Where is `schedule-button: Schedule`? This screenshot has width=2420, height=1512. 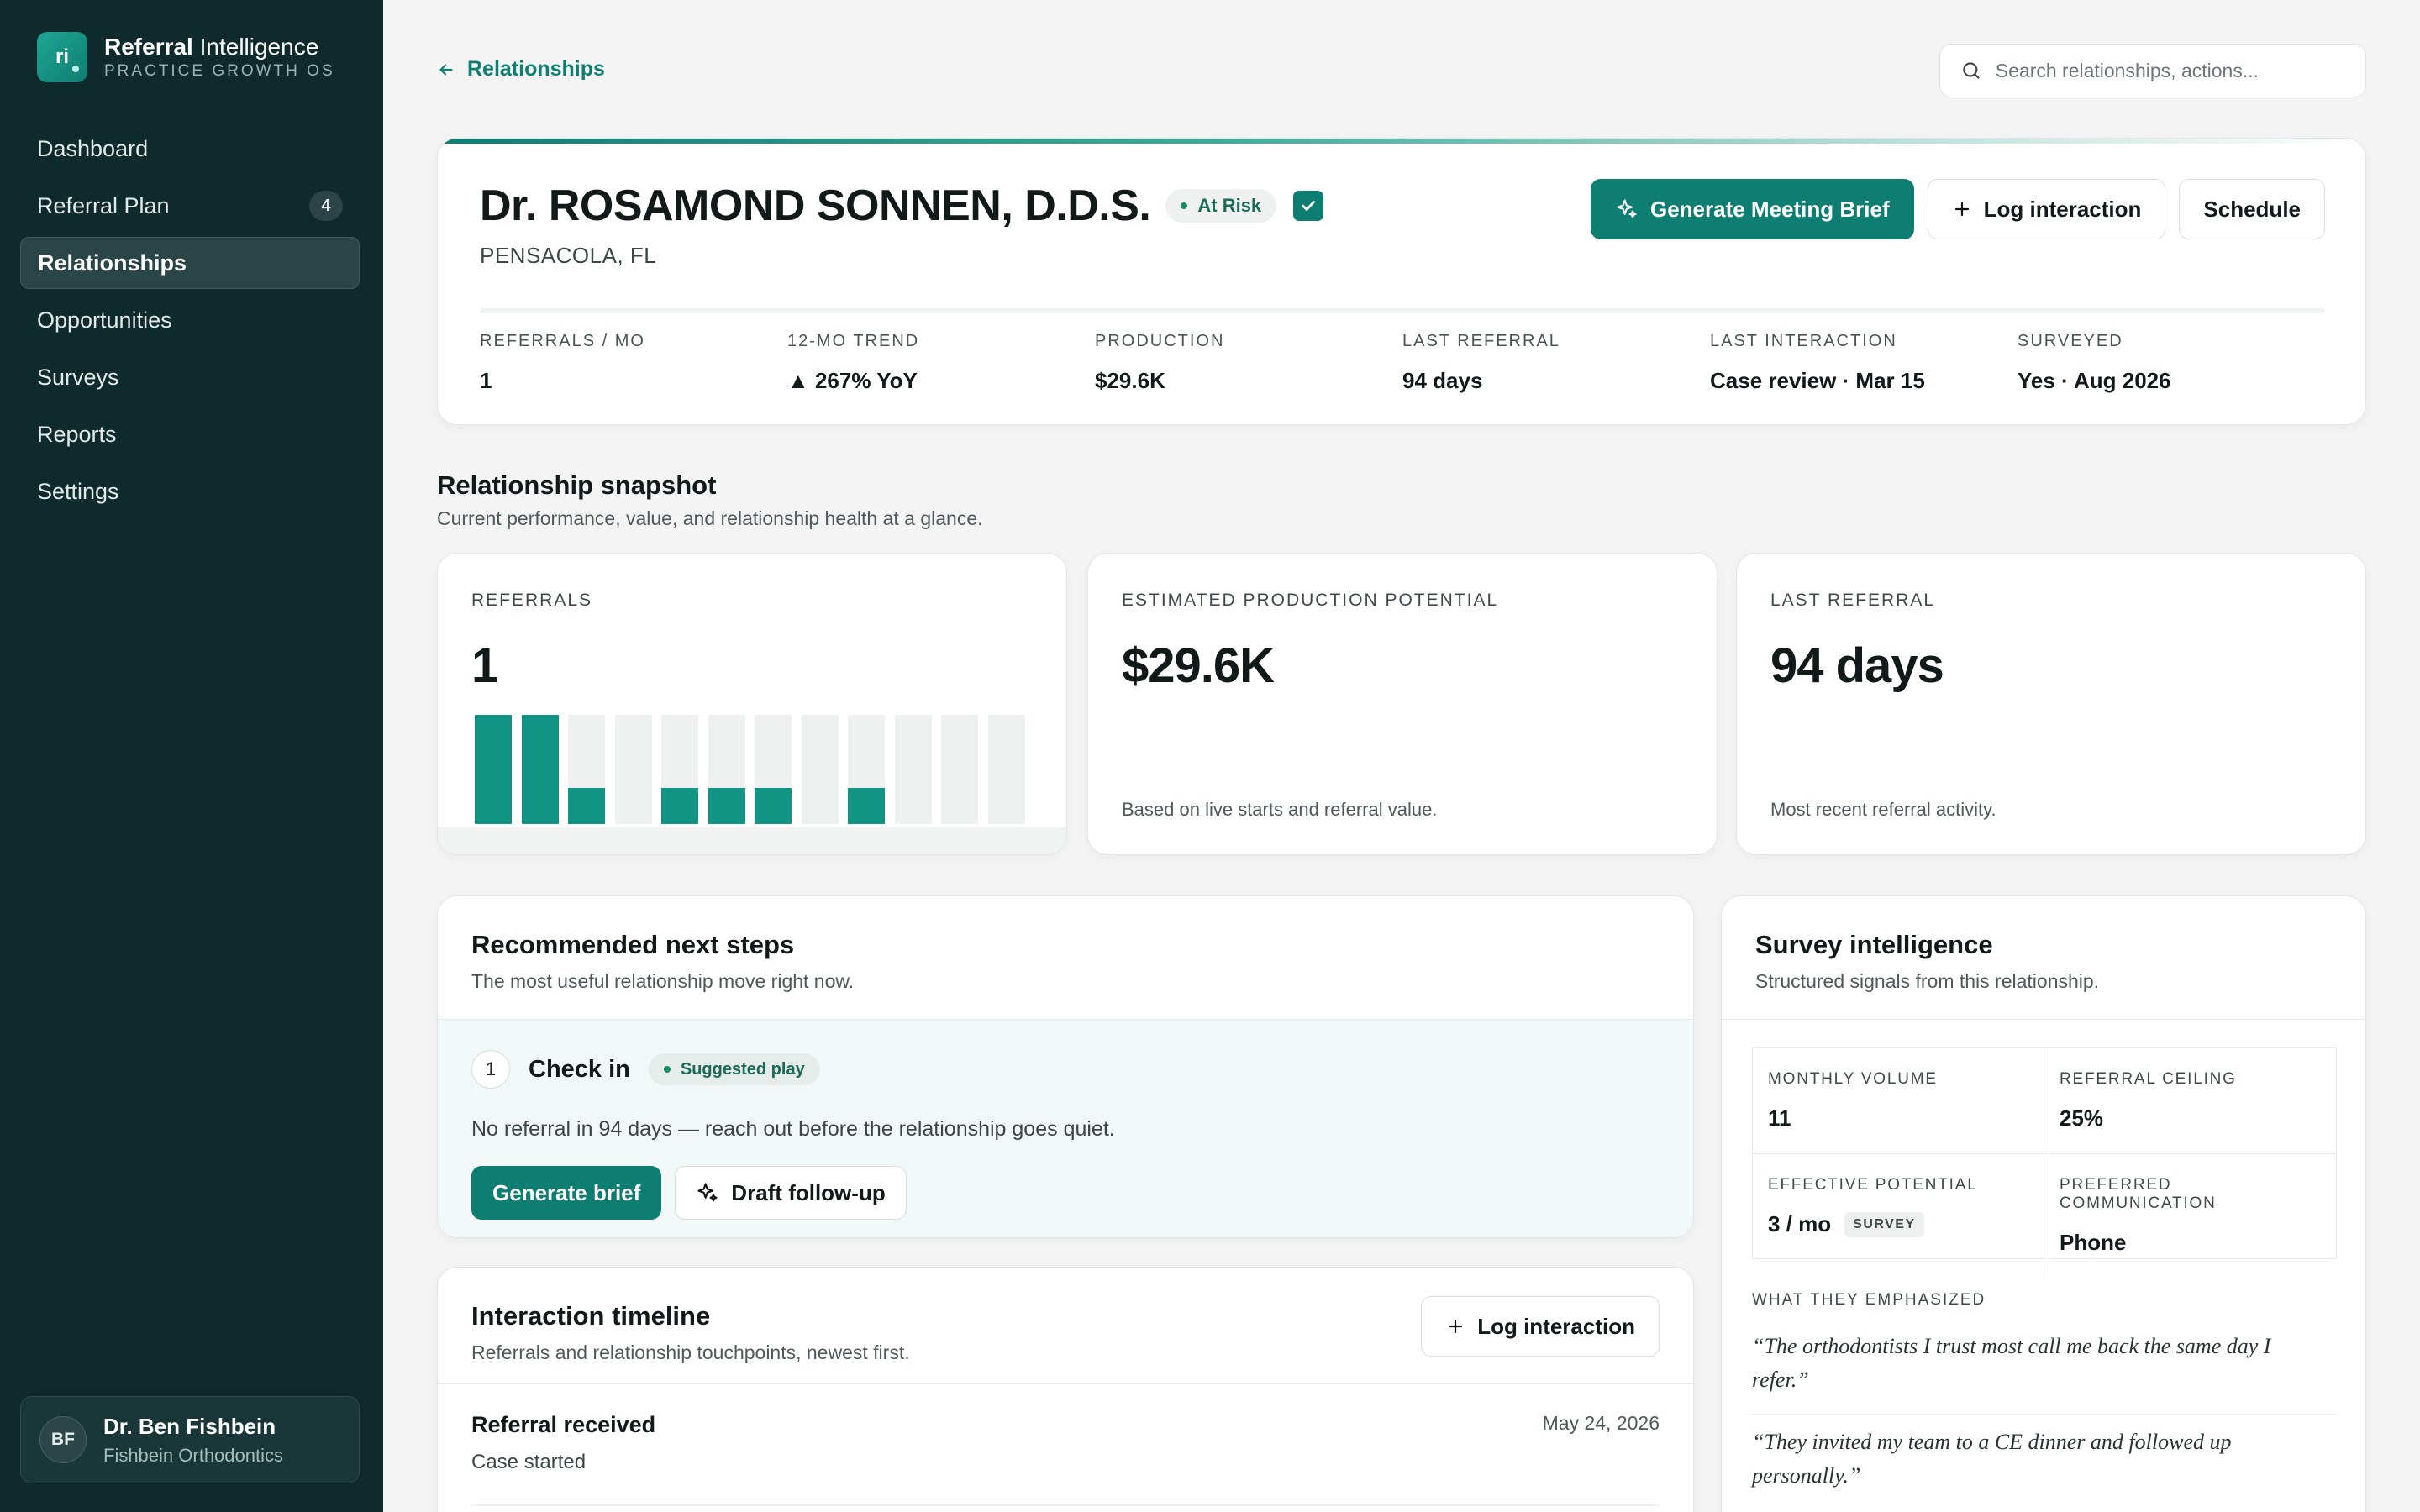 schedule-button: Schedule is located at coordinates (2252, 209).